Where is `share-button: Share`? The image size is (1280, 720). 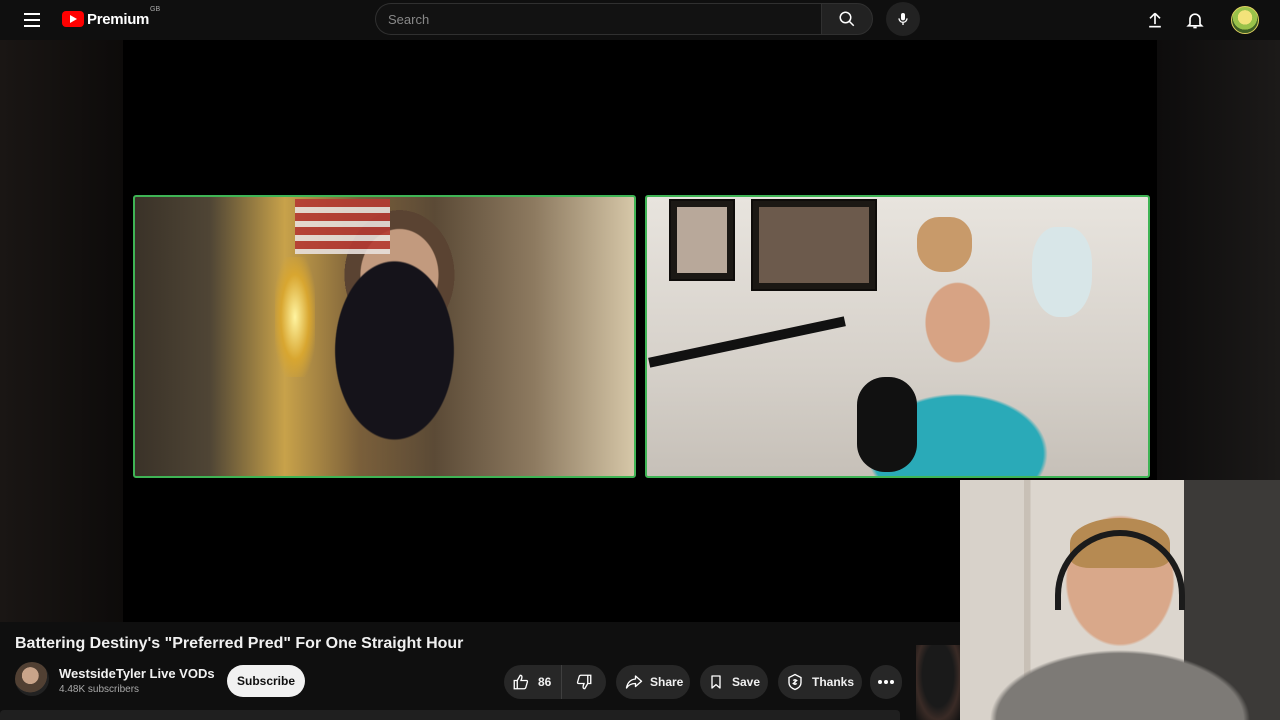 share-button: Share is located at coordinates (653, 682).